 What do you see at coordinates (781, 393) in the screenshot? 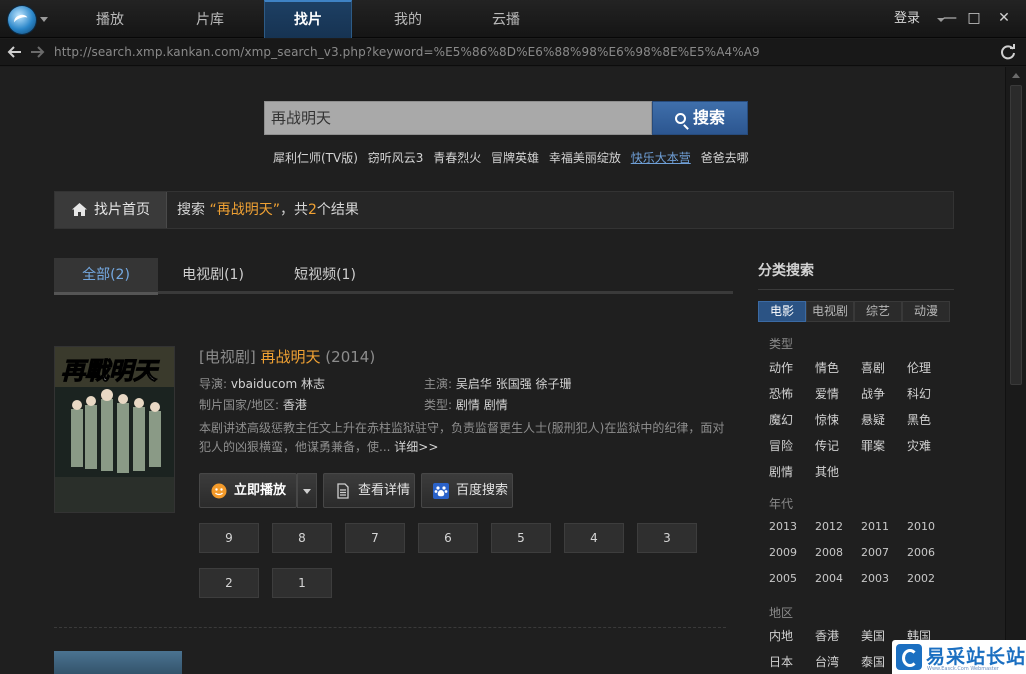
I see `genre-item: 恐怖` at bounding box center [781, 393].